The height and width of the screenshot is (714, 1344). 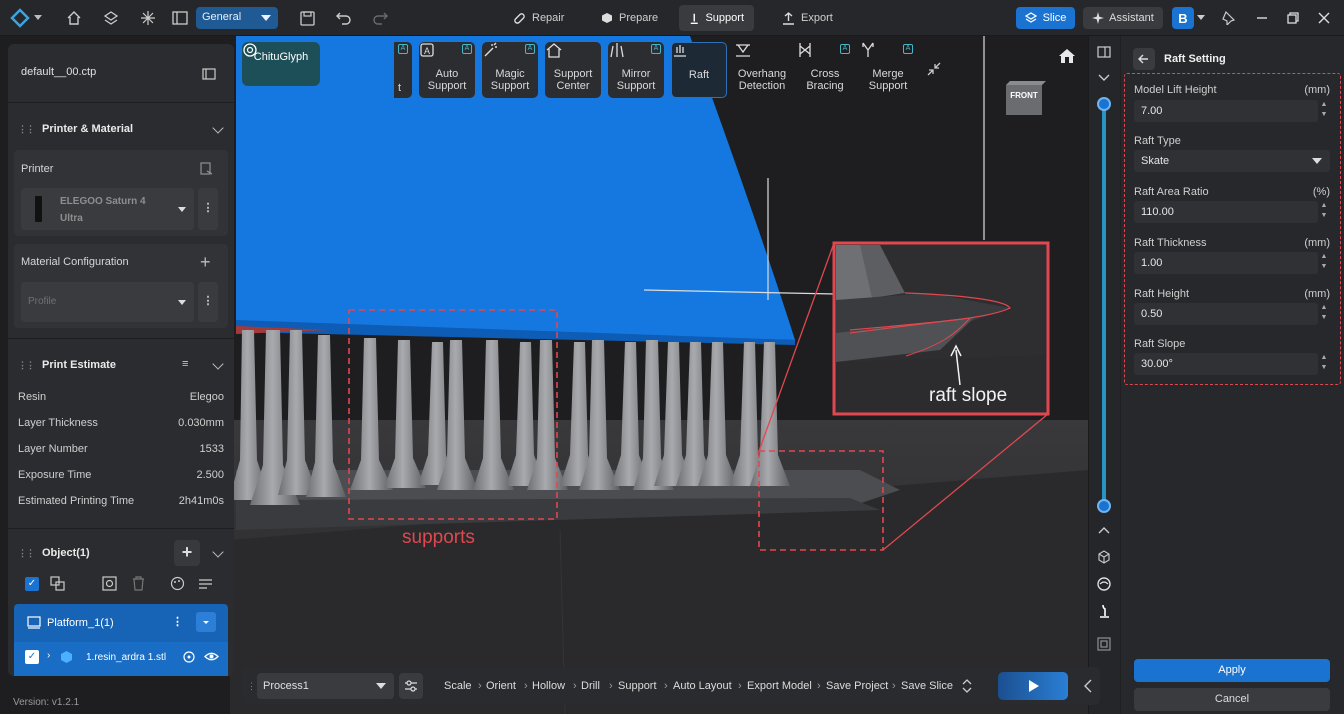 I want to click on tool-merge-support: A Merge Support, so click(x=888, y=70).